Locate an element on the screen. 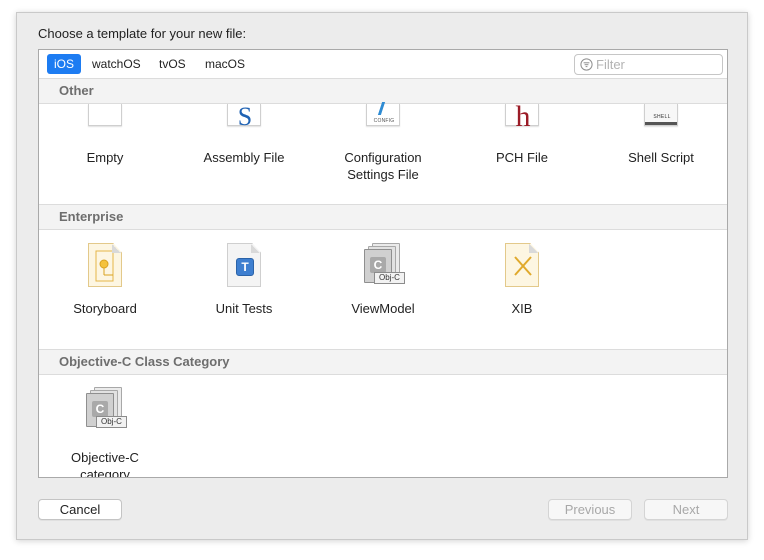 The image size is (764, 560). filter-icon is located at coordinates (586, 64).